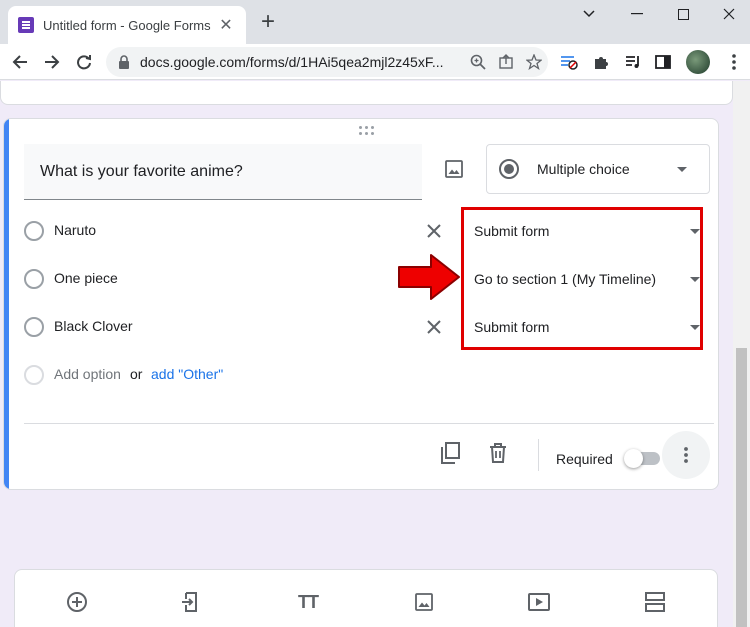  What do you see at coordinates (226, 25) in the screenshot?
I see `tab-close-icon: ✕` at bounding box center [226, 25].